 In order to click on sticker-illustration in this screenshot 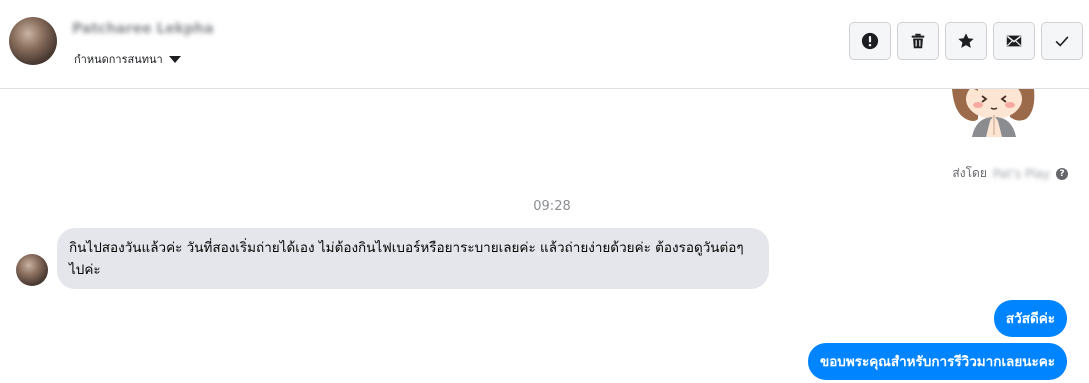, I will do `click(993, 113)`.